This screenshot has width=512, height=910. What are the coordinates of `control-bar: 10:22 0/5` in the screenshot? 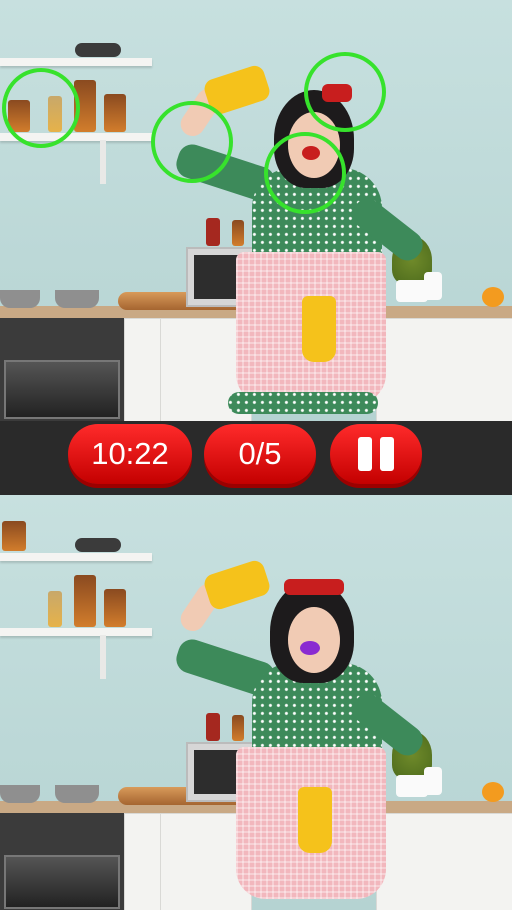 It's located at (256, 458).